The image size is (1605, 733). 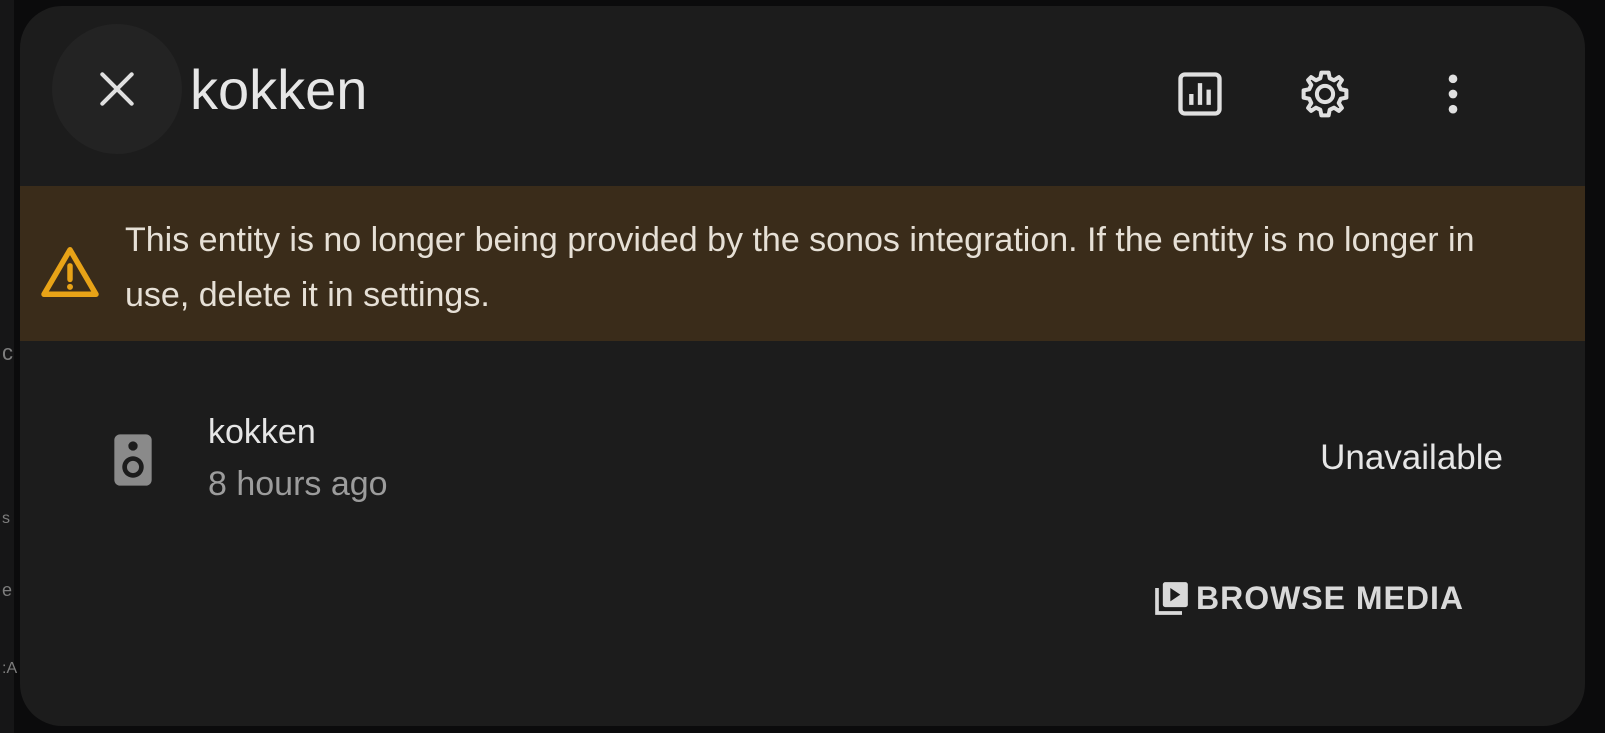 What do you see at coordinates (7, 590) in the screenshot?
I see `background-glyph: e` at bounding box center [7, 590].